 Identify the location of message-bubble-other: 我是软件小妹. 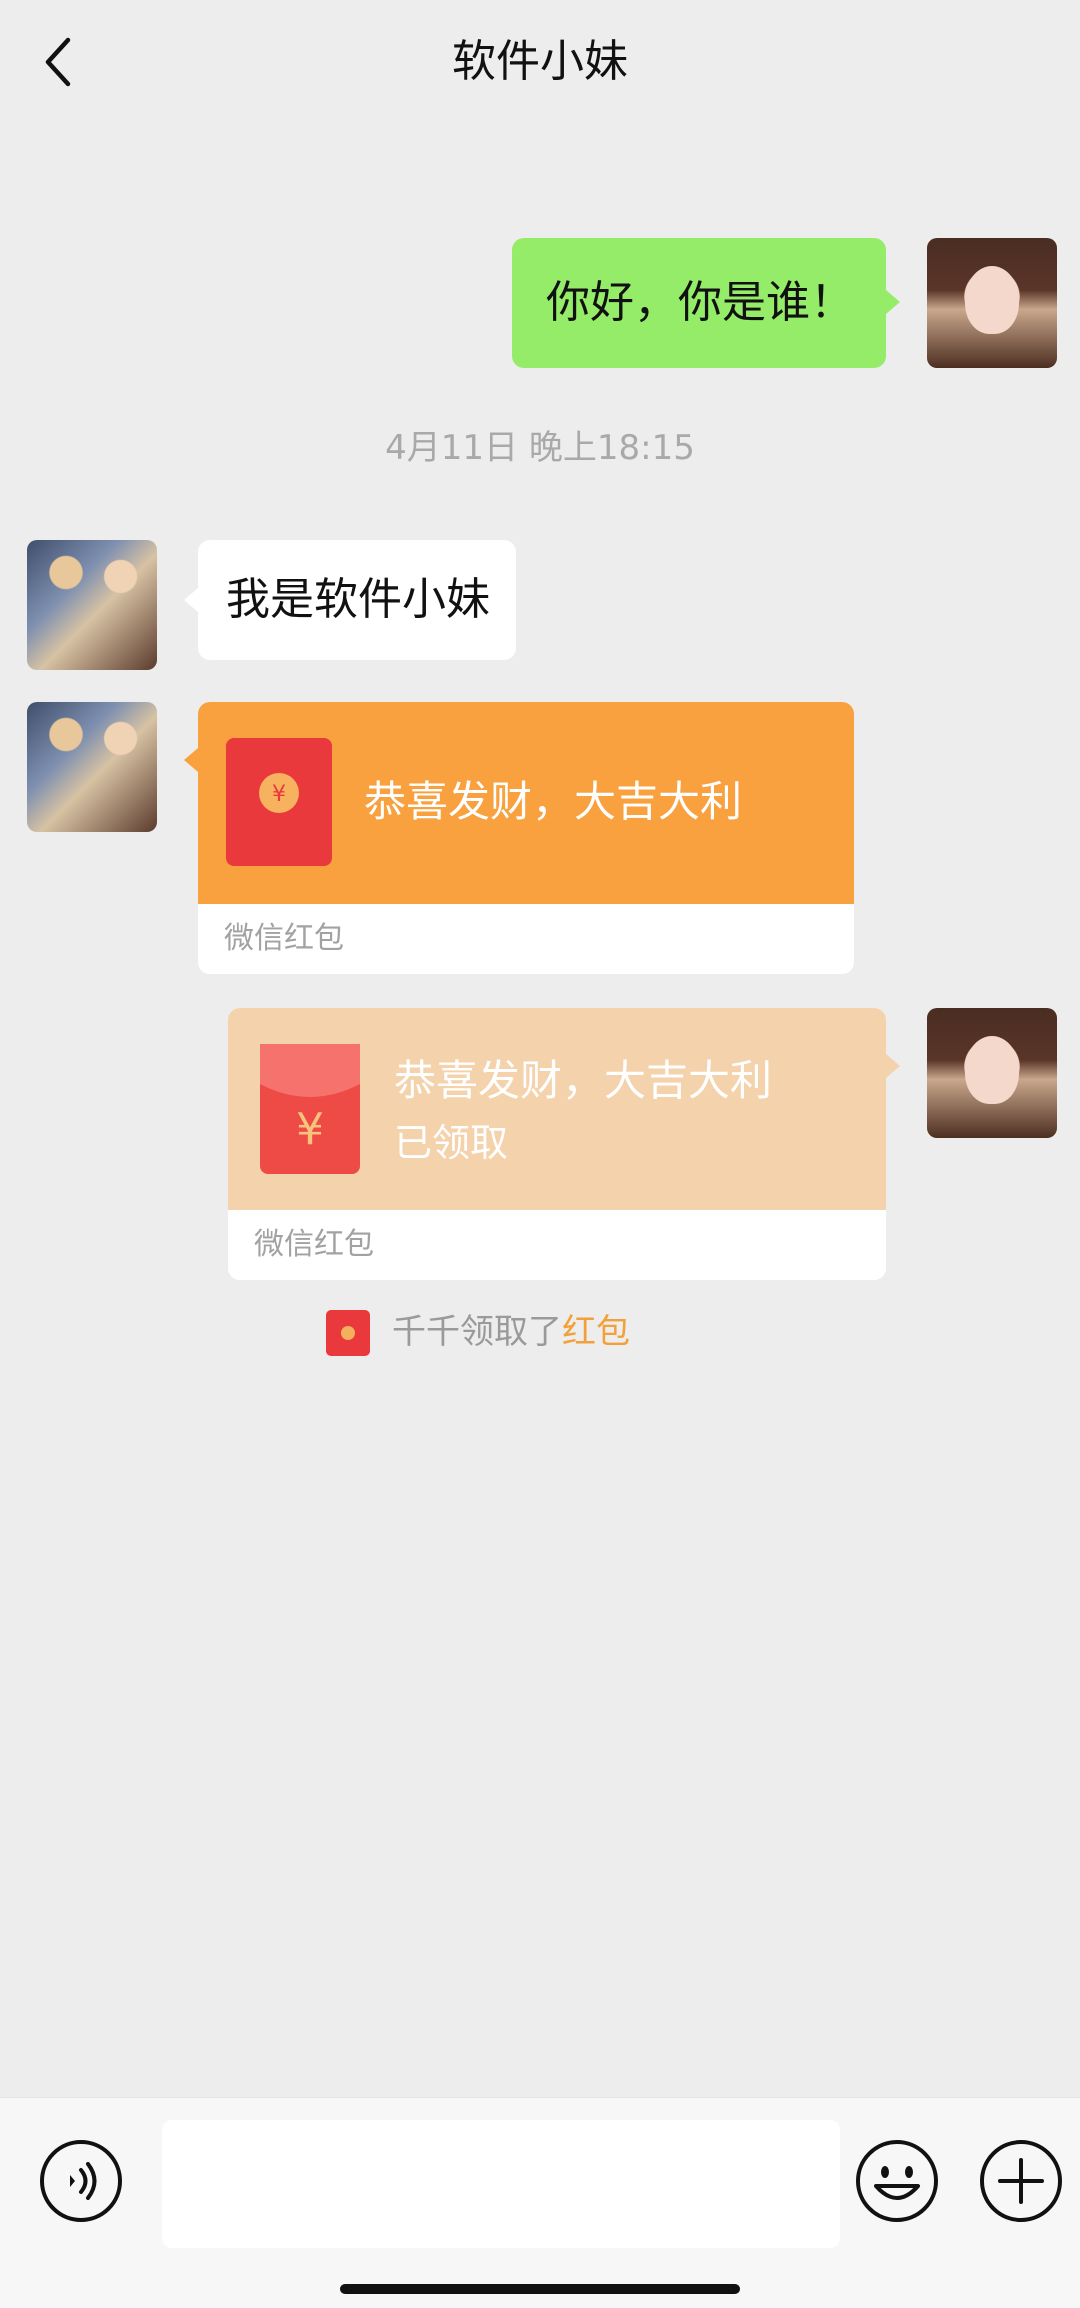
(350, 600).